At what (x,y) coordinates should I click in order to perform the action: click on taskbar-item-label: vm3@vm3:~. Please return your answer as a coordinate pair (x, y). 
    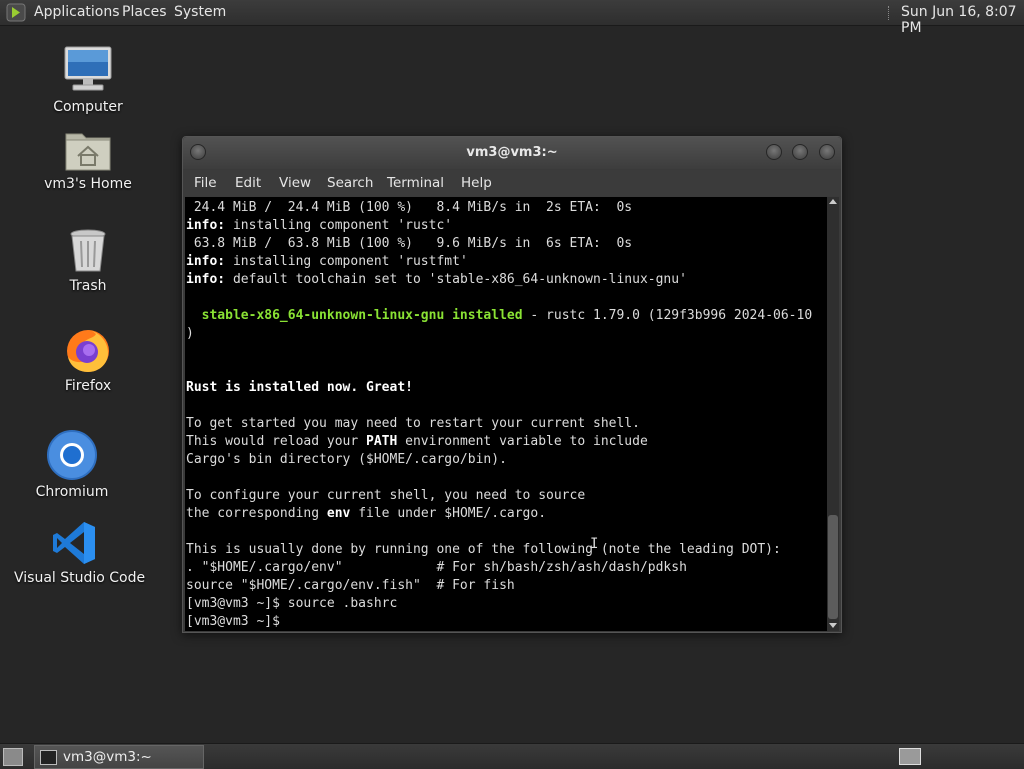
    Looking at the image, I should click on (107, 757).